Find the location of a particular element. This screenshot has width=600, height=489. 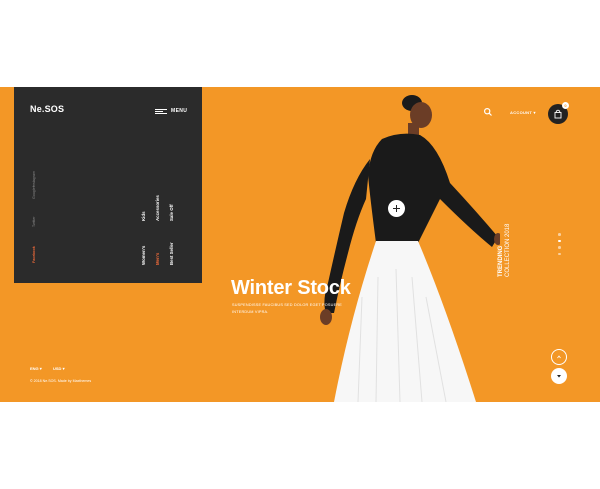

trend-title: TRENDING is located at coordinates (501, 261).